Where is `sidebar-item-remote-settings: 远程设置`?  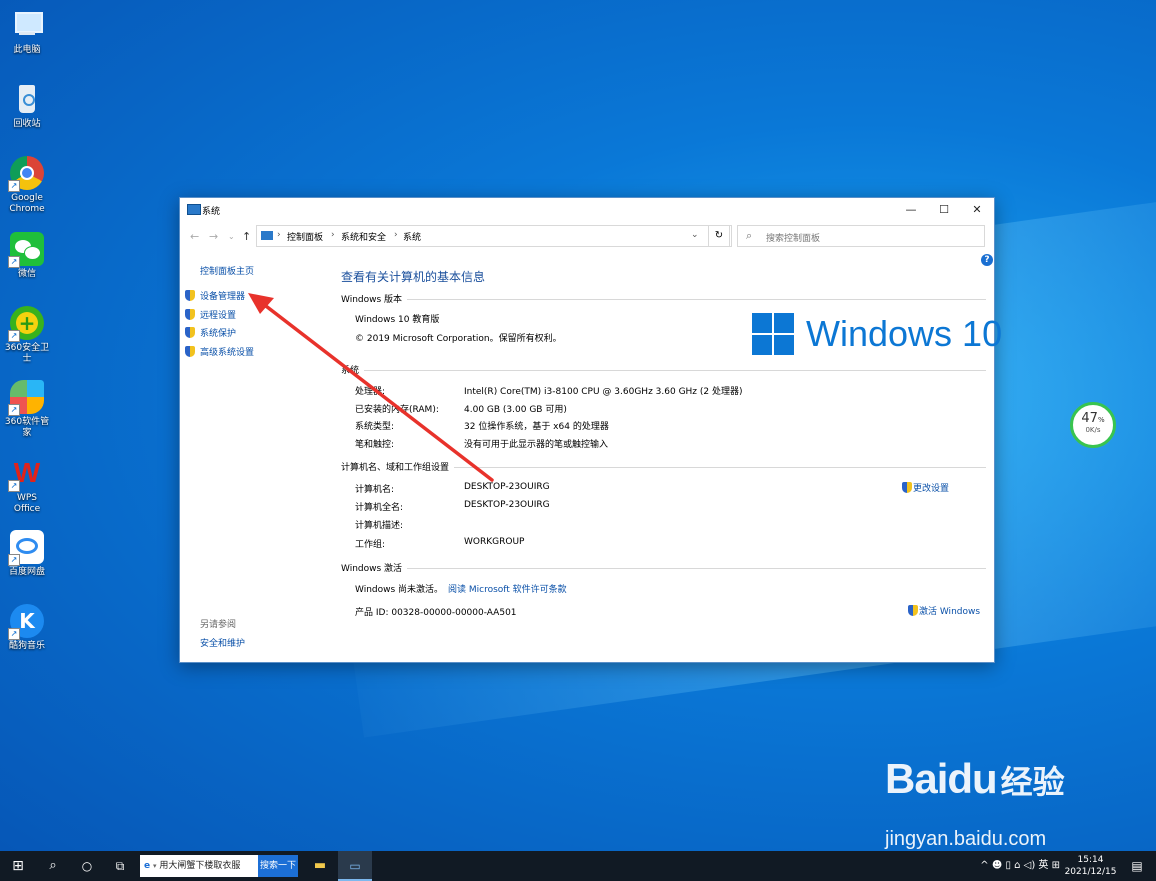 sidebar-item-remote-settings: 远程设置 is located at coordinates (210, 314).